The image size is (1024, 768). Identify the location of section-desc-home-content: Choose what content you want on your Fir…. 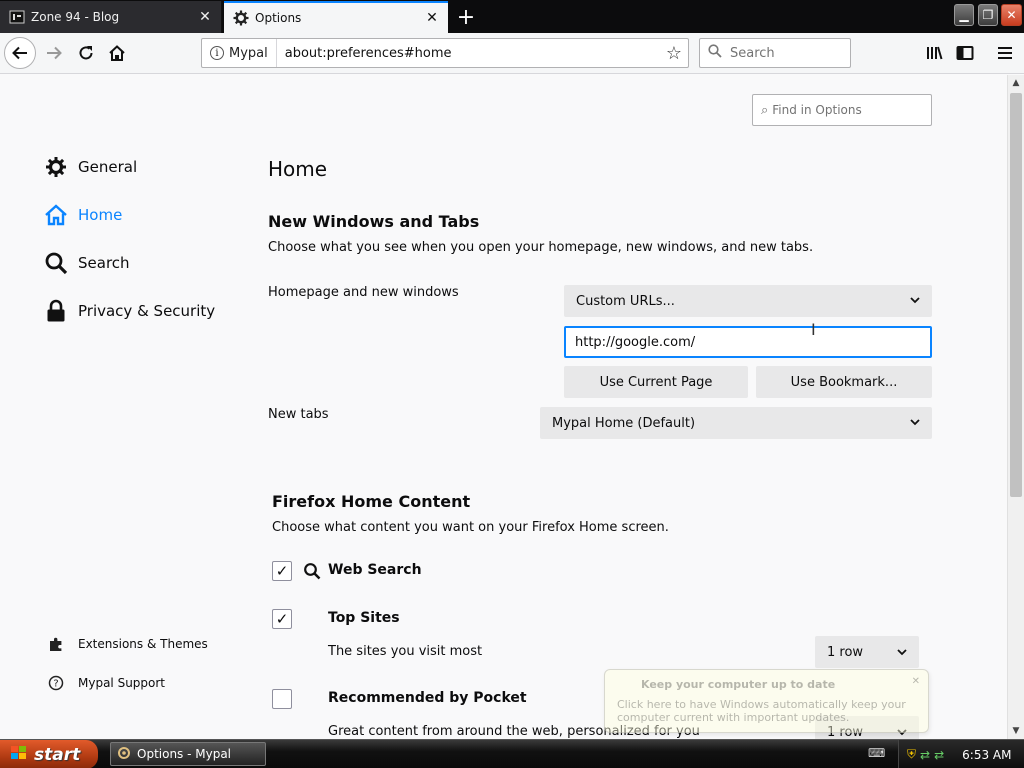
(470, 527).